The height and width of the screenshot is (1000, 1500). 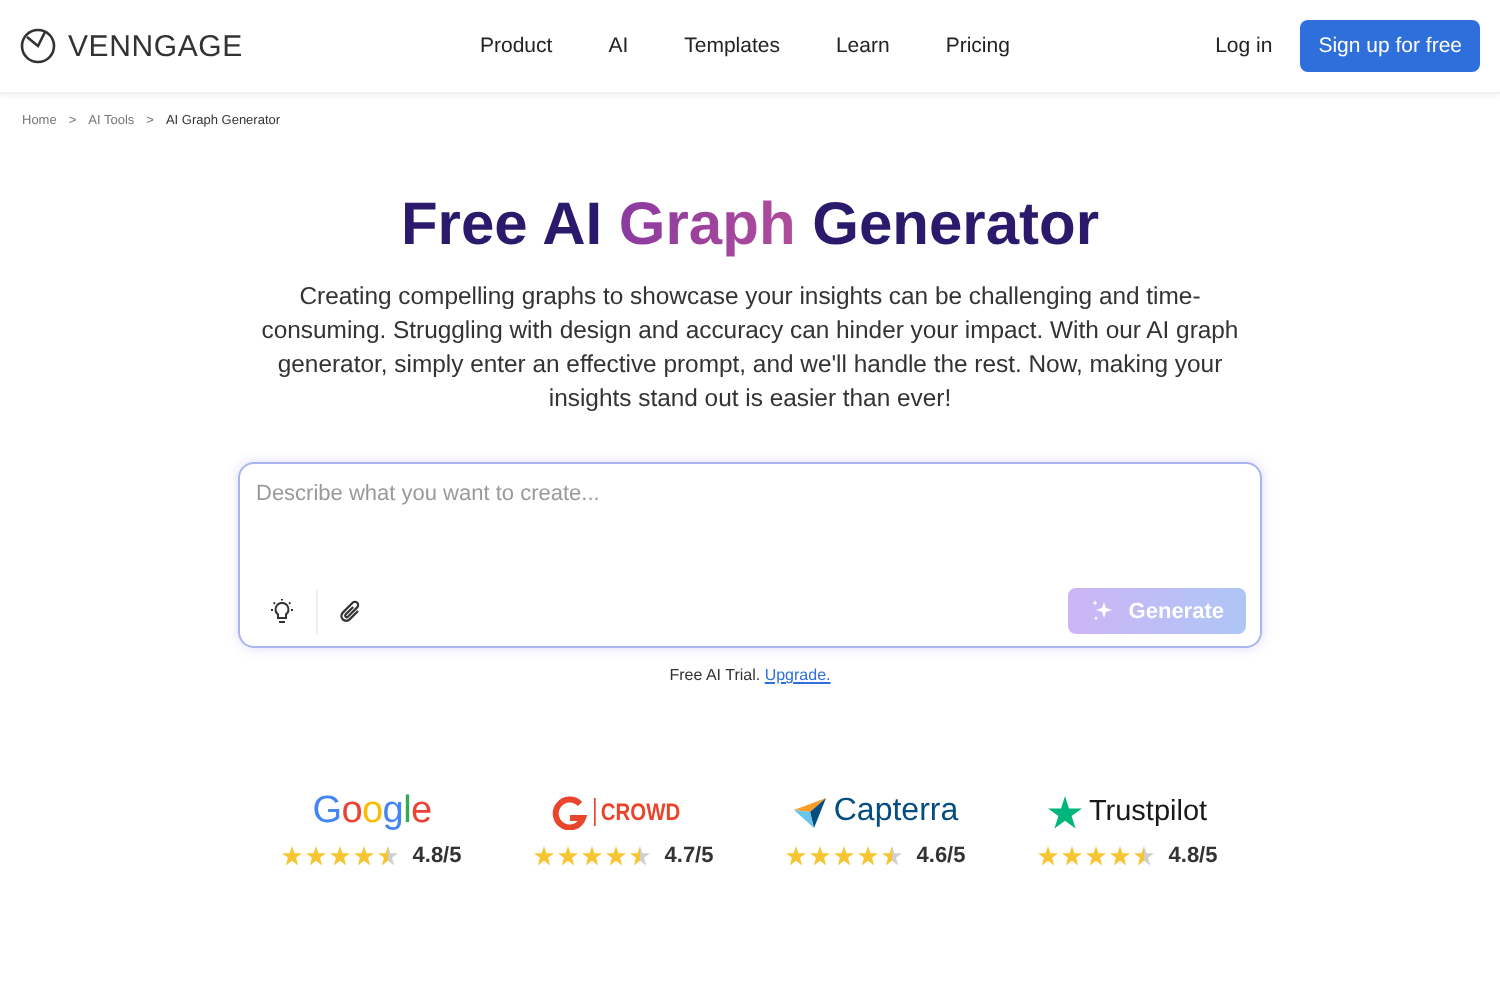 I want to click on trustpilot-logo: Trustpilot, so click(x=1148, y=812).